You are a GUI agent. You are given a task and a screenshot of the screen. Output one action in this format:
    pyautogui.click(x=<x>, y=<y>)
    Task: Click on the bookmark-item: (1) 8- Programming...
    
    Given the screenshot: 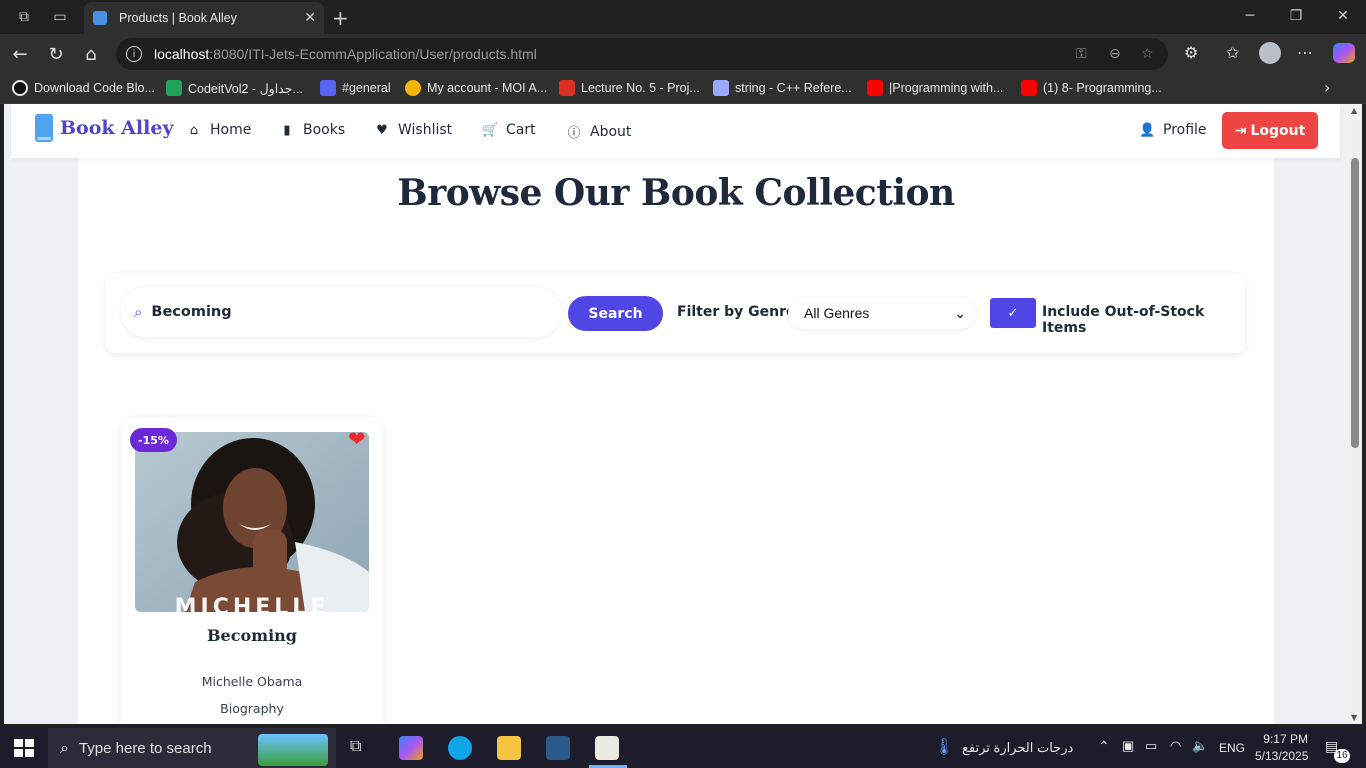 What is the action you would take?
    pyautogui.click(x=1091, y=88)
    